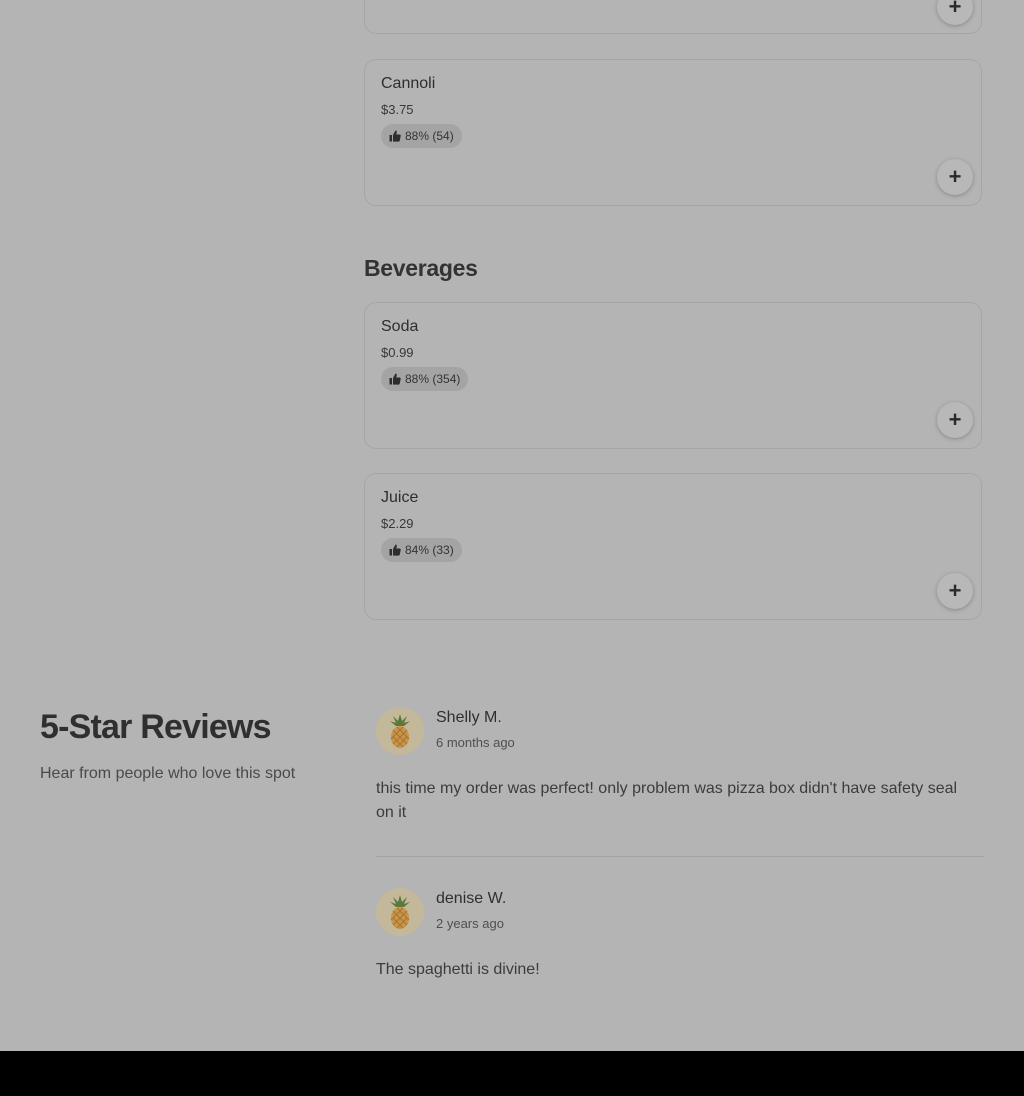 The height and width of the screenshot is (1096, 1024). Describe the element at coordinates (673, 375) in the screenshot. I see `menu-item-card: Soda $0.99 88% (354) +` at that location.